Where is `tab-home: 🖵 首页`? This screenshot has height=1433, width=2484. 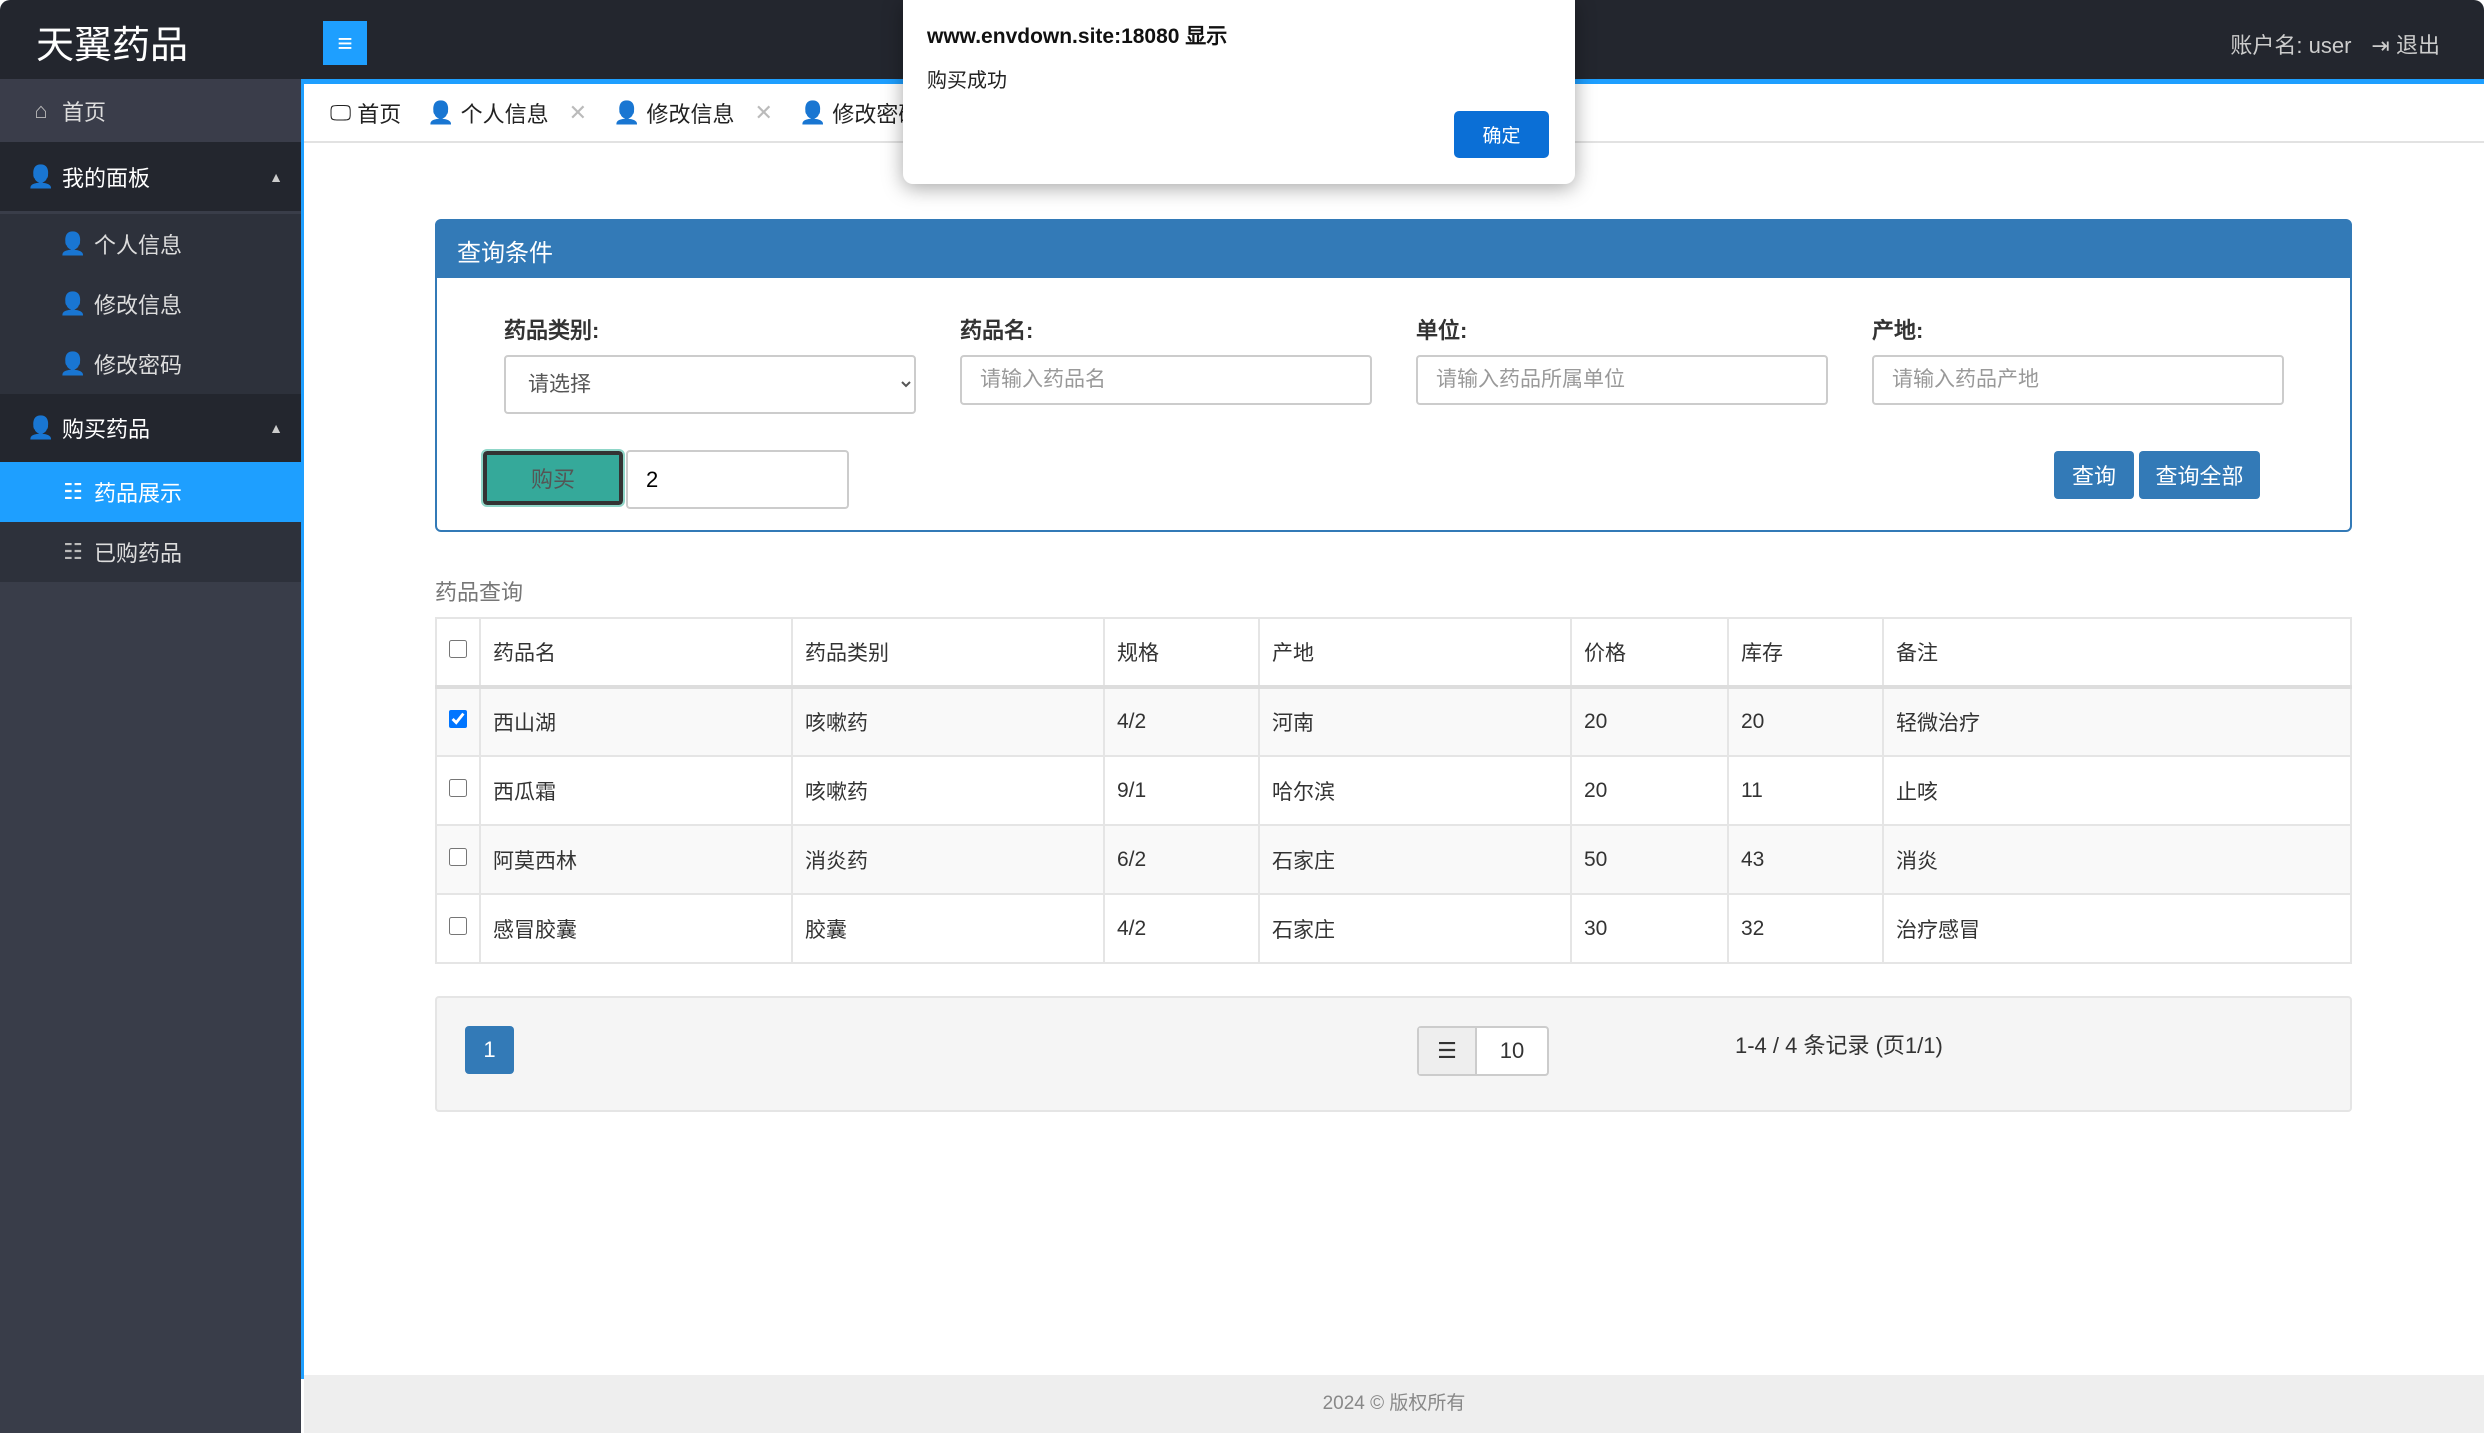 tab-home: 🖵 首页 is located at coordinates (365, 113).